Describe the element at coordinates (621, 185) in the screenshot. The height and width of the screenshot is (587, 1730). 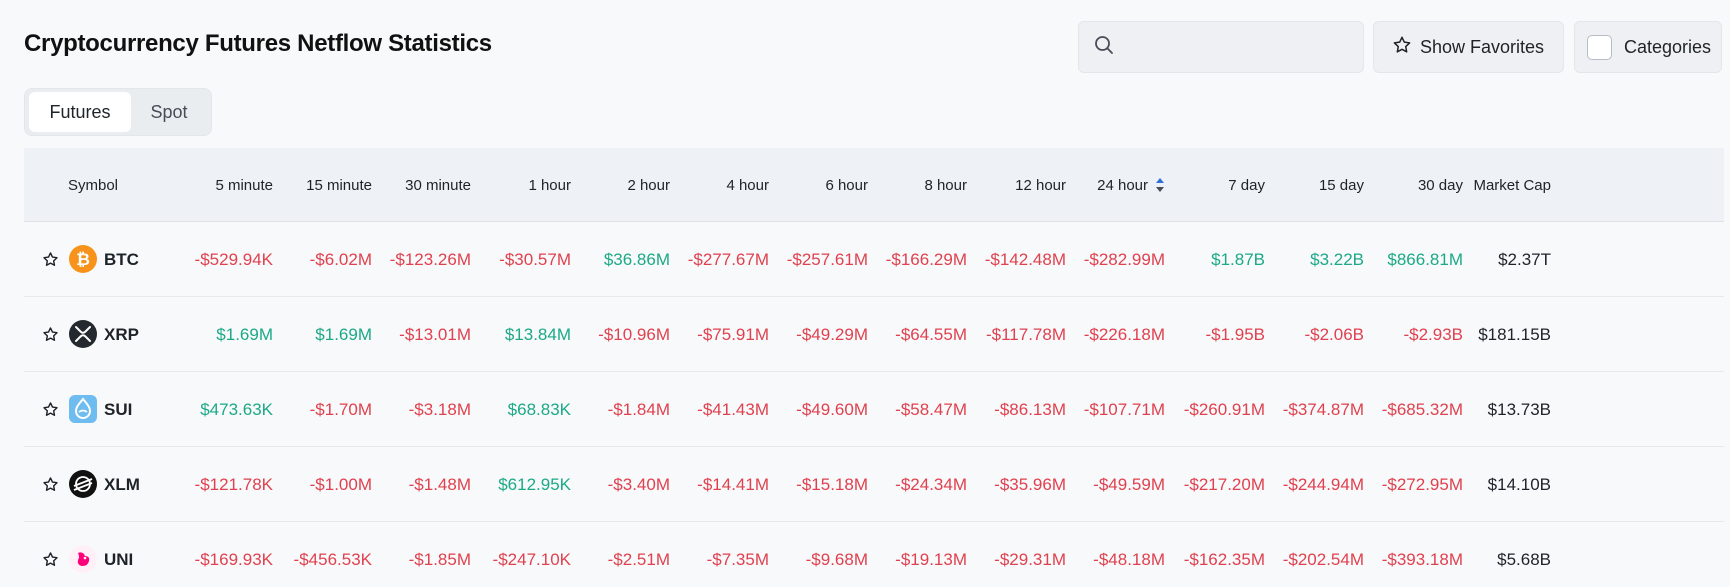
I see `column-header-2-hour: 2 hour` at that location.